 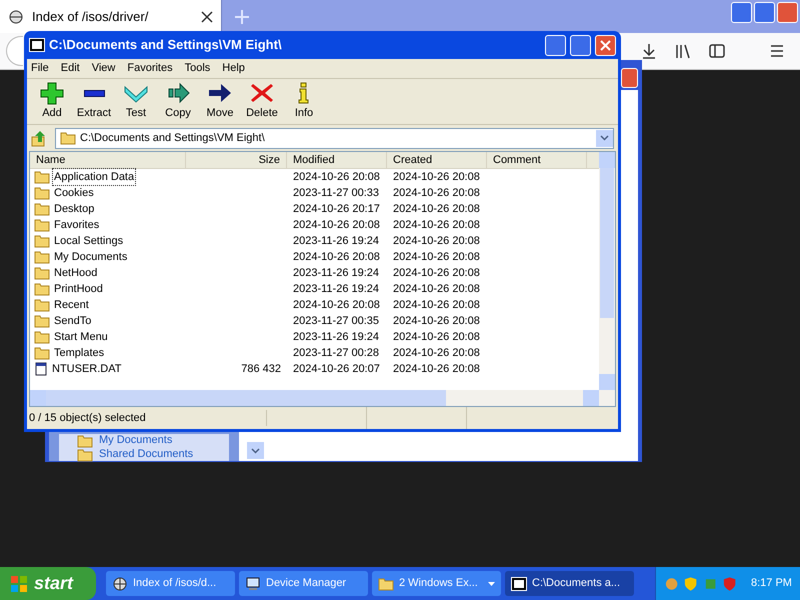 I want to click on caret-icon, so click(x=491, y=584).